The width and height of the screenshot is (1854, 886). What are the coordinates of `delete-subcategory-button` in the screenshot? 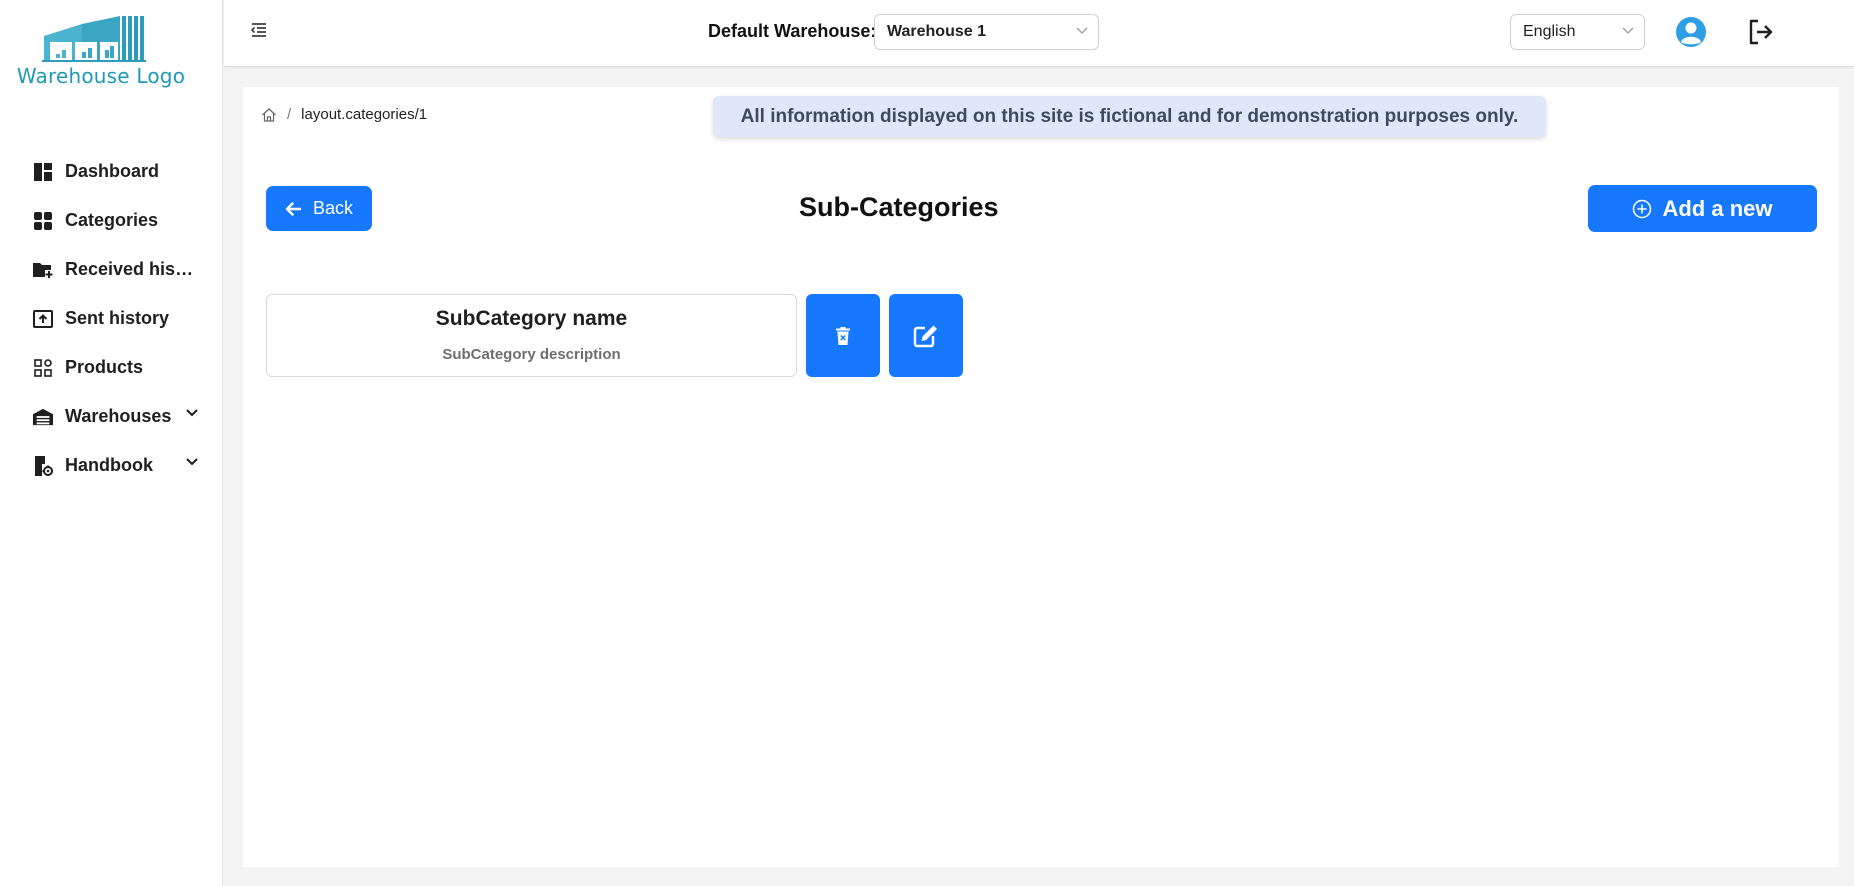 It's located at (843, 335).